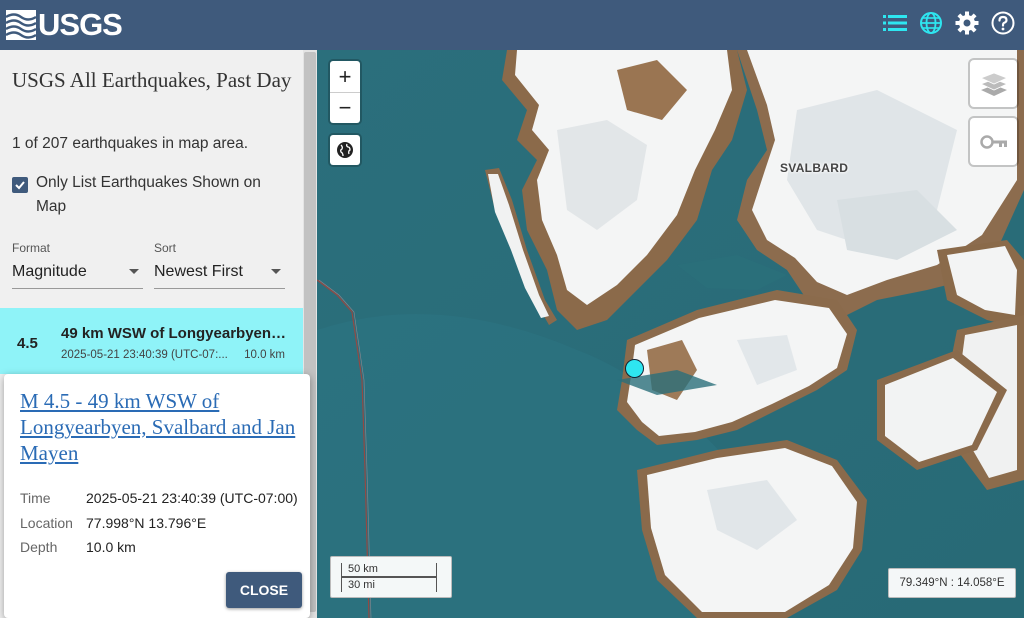 This screenshot has height=618, width=1024. What do you see at coordinates (814, 168) in the screenshot?
I see `map-region-label: SVALBARD` at bounding box center [814, 168].